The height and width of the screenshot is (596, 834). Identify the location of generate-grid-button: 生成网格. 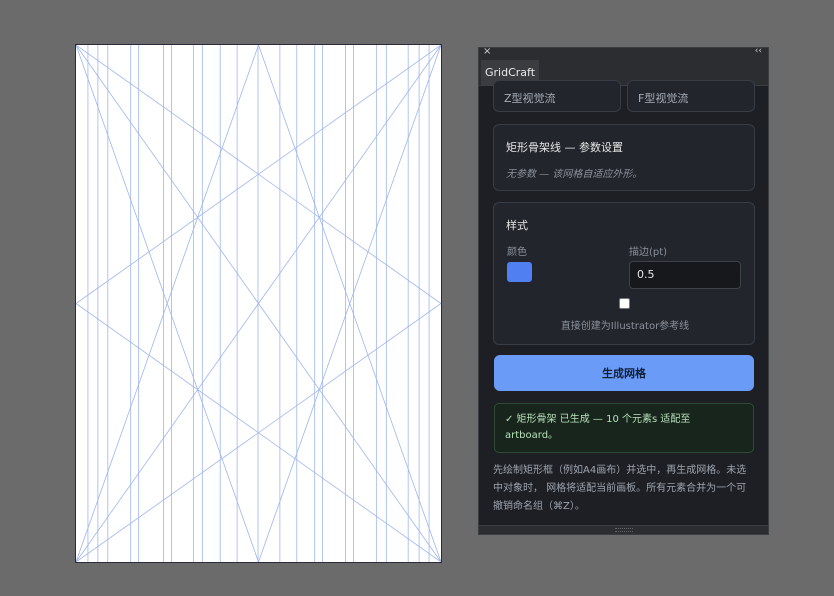
(624, 373).